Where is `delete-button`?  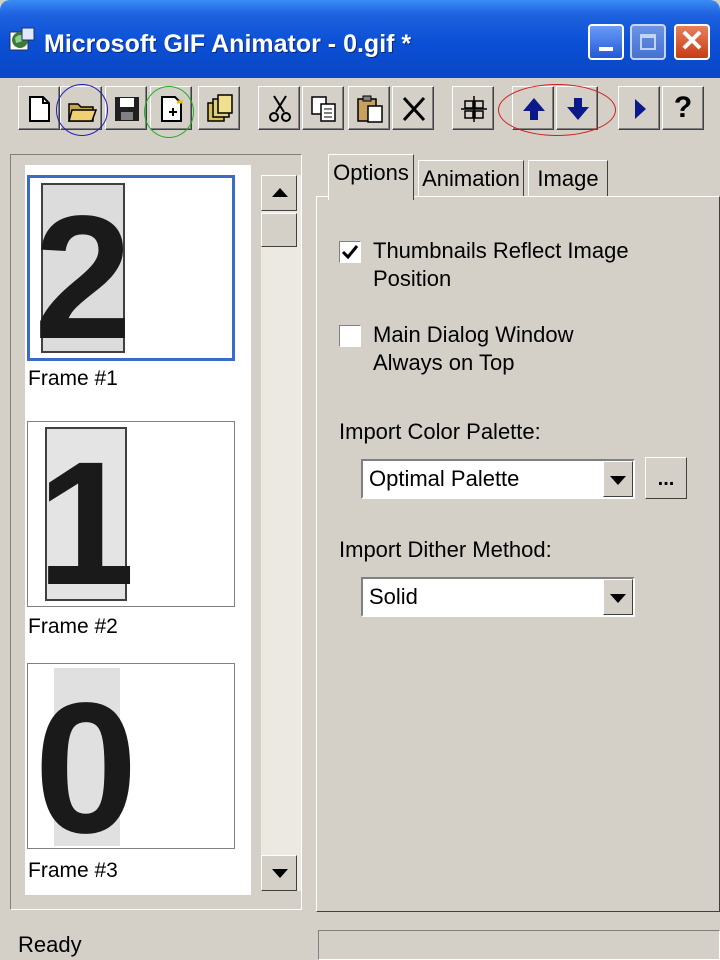
delete-button is located at coordinates (413, 108).